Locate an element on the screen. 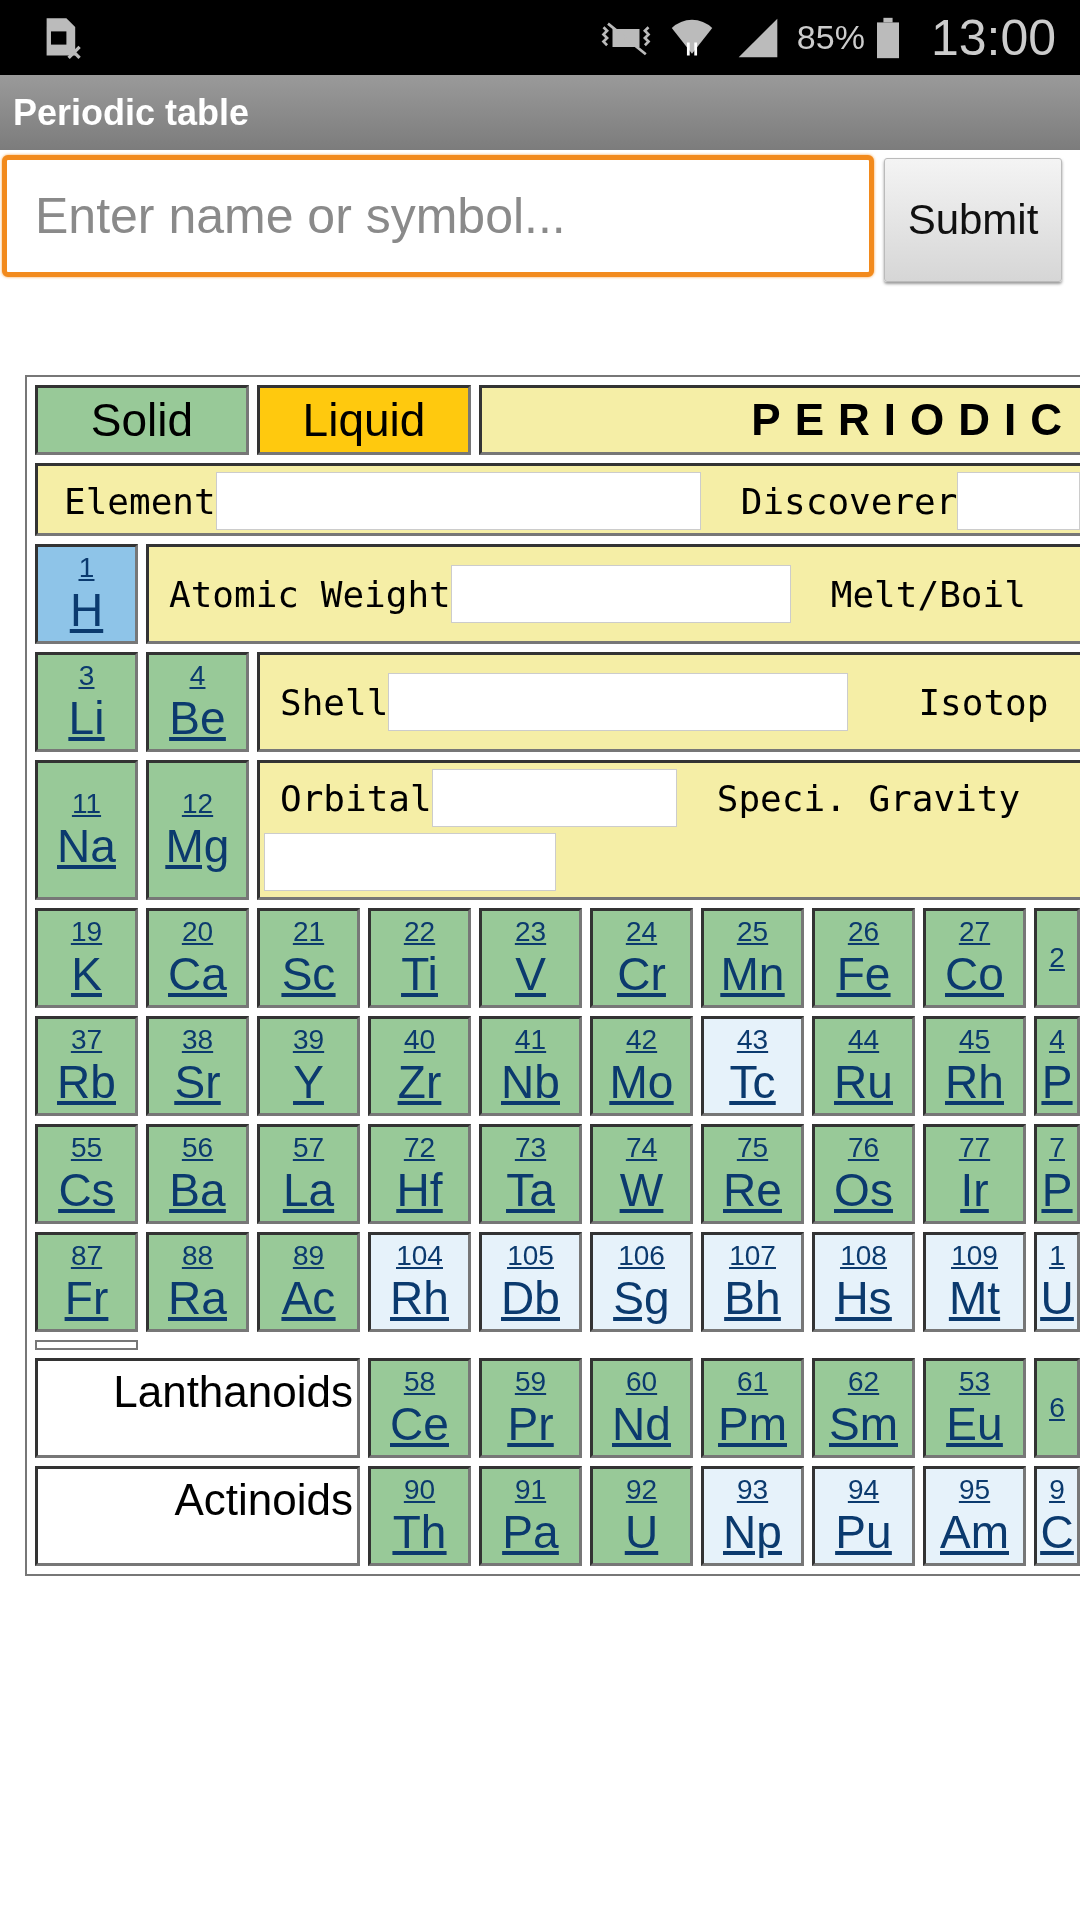 The height and width of the screenshot is (1920, 1080). field-label: Atomic Weight is located at coordinates (310, 594).